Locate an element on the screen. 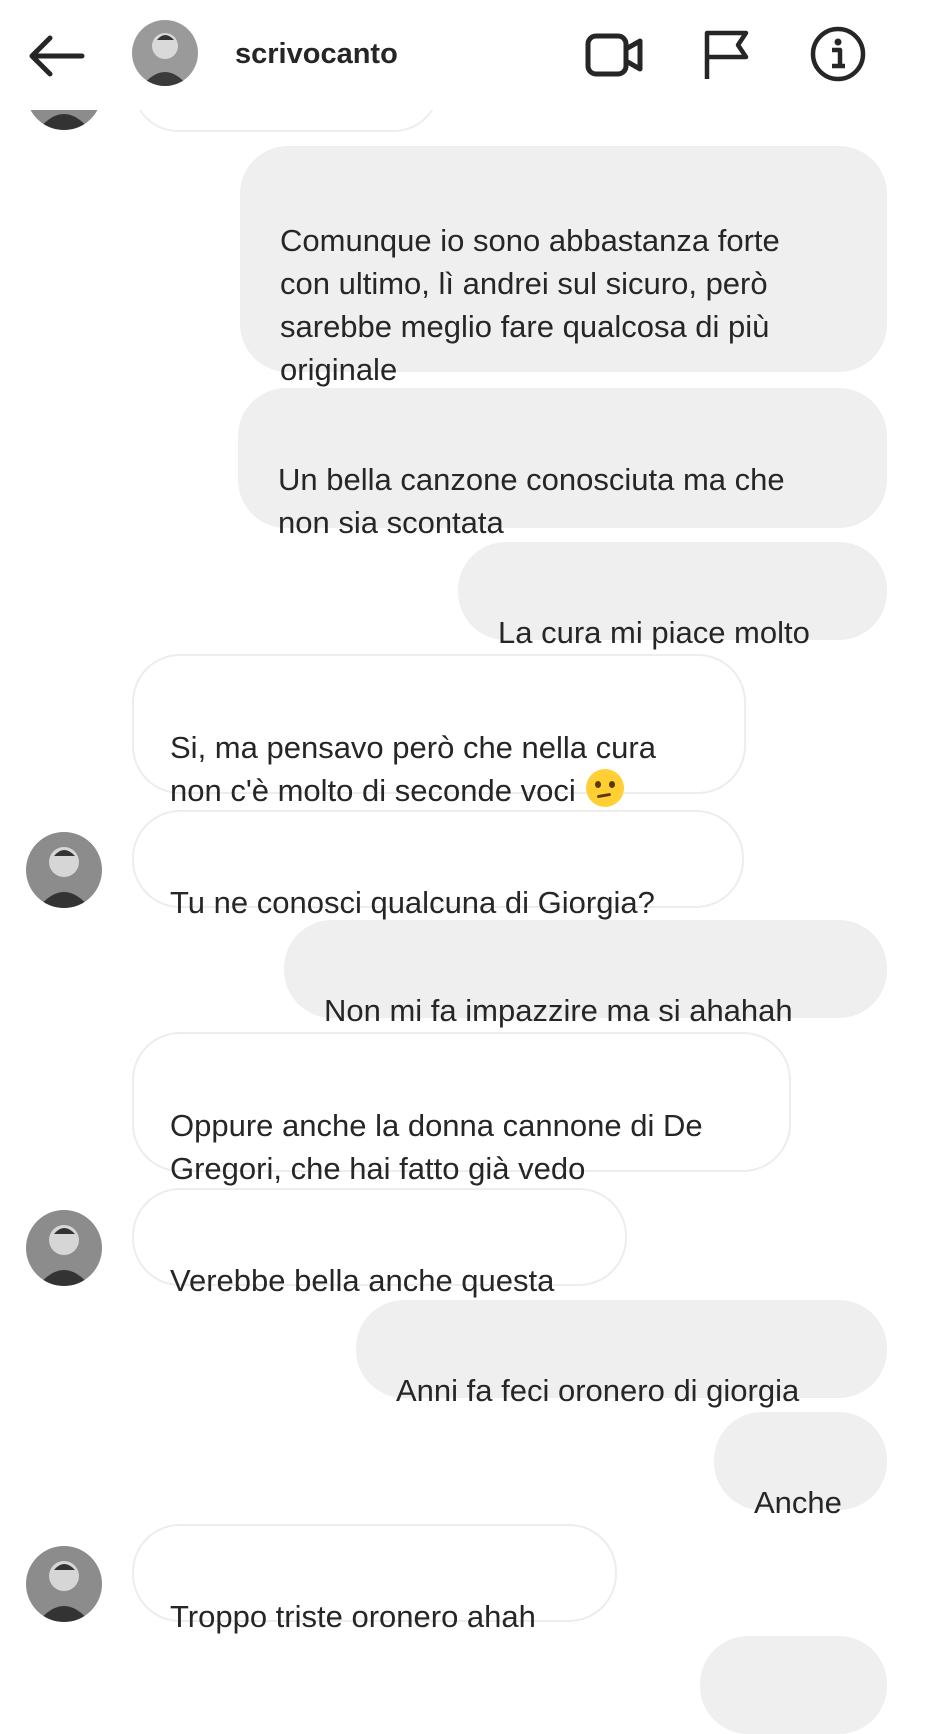  message-text: Troppo triste oronero ahah is located at coordinates (353, 1616).